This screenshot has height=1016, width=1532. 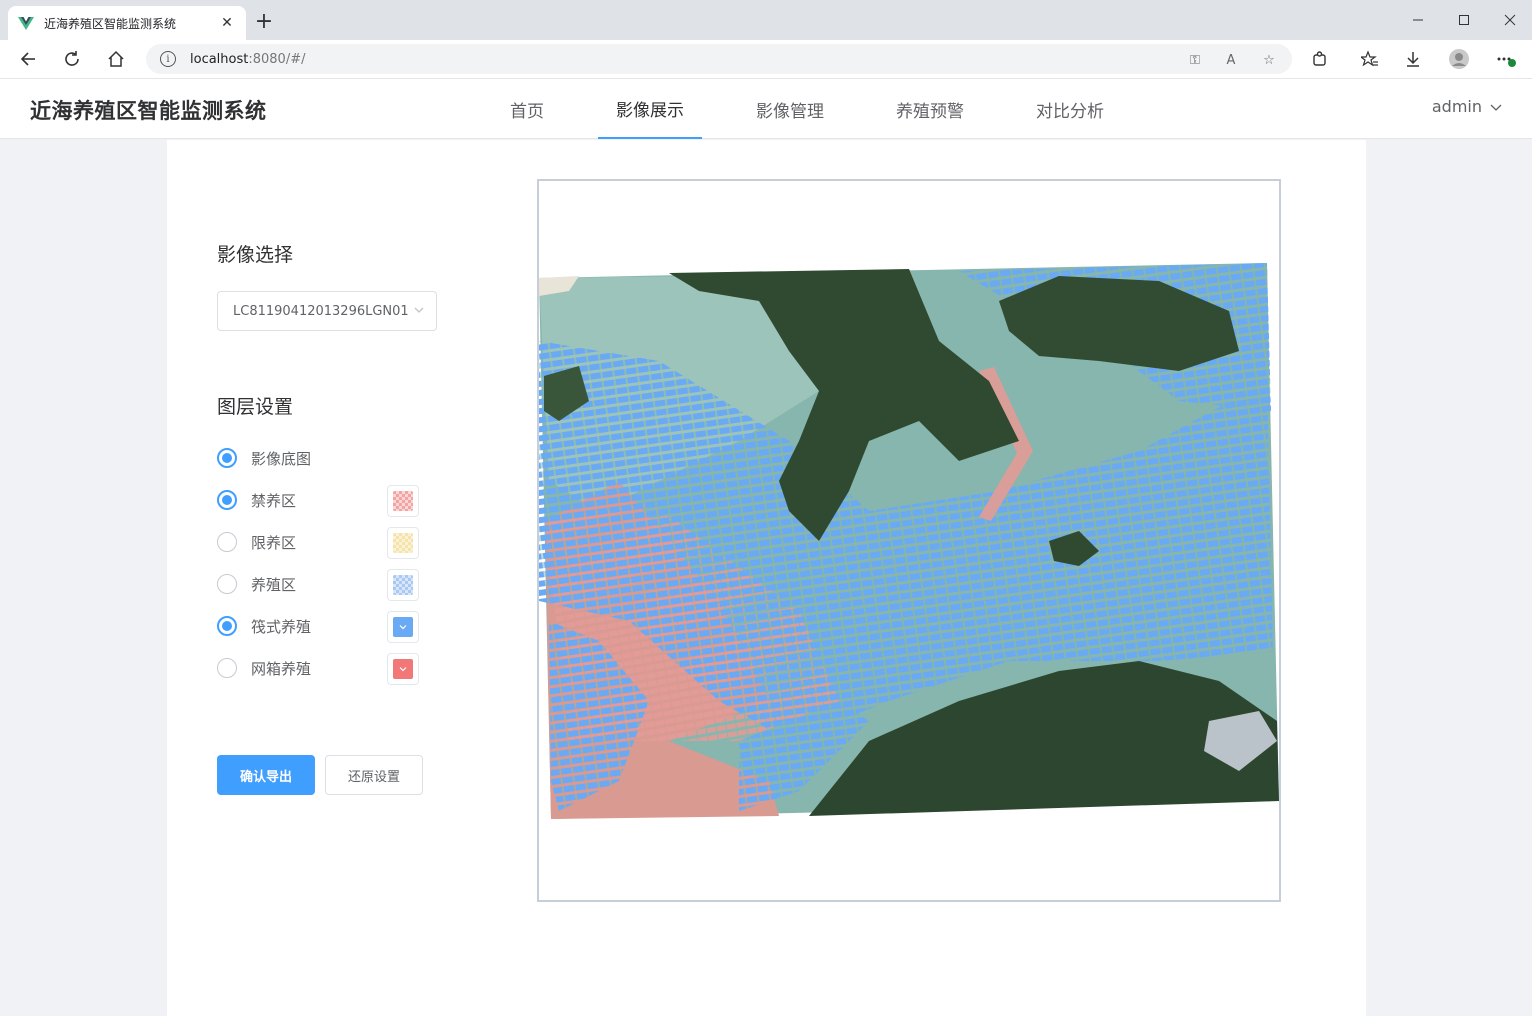 I want to click on layer-label: 网箱养殖, so click(x=281, y=669).